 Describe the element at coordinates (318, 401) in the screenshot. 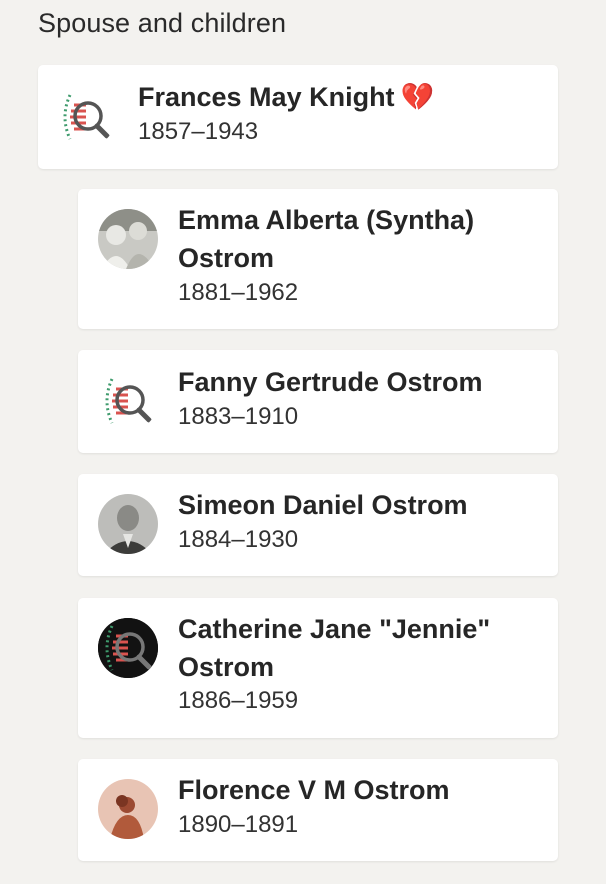

I see `child-card: Fanny Gertrude Ostrom 1883–1910` at that location.